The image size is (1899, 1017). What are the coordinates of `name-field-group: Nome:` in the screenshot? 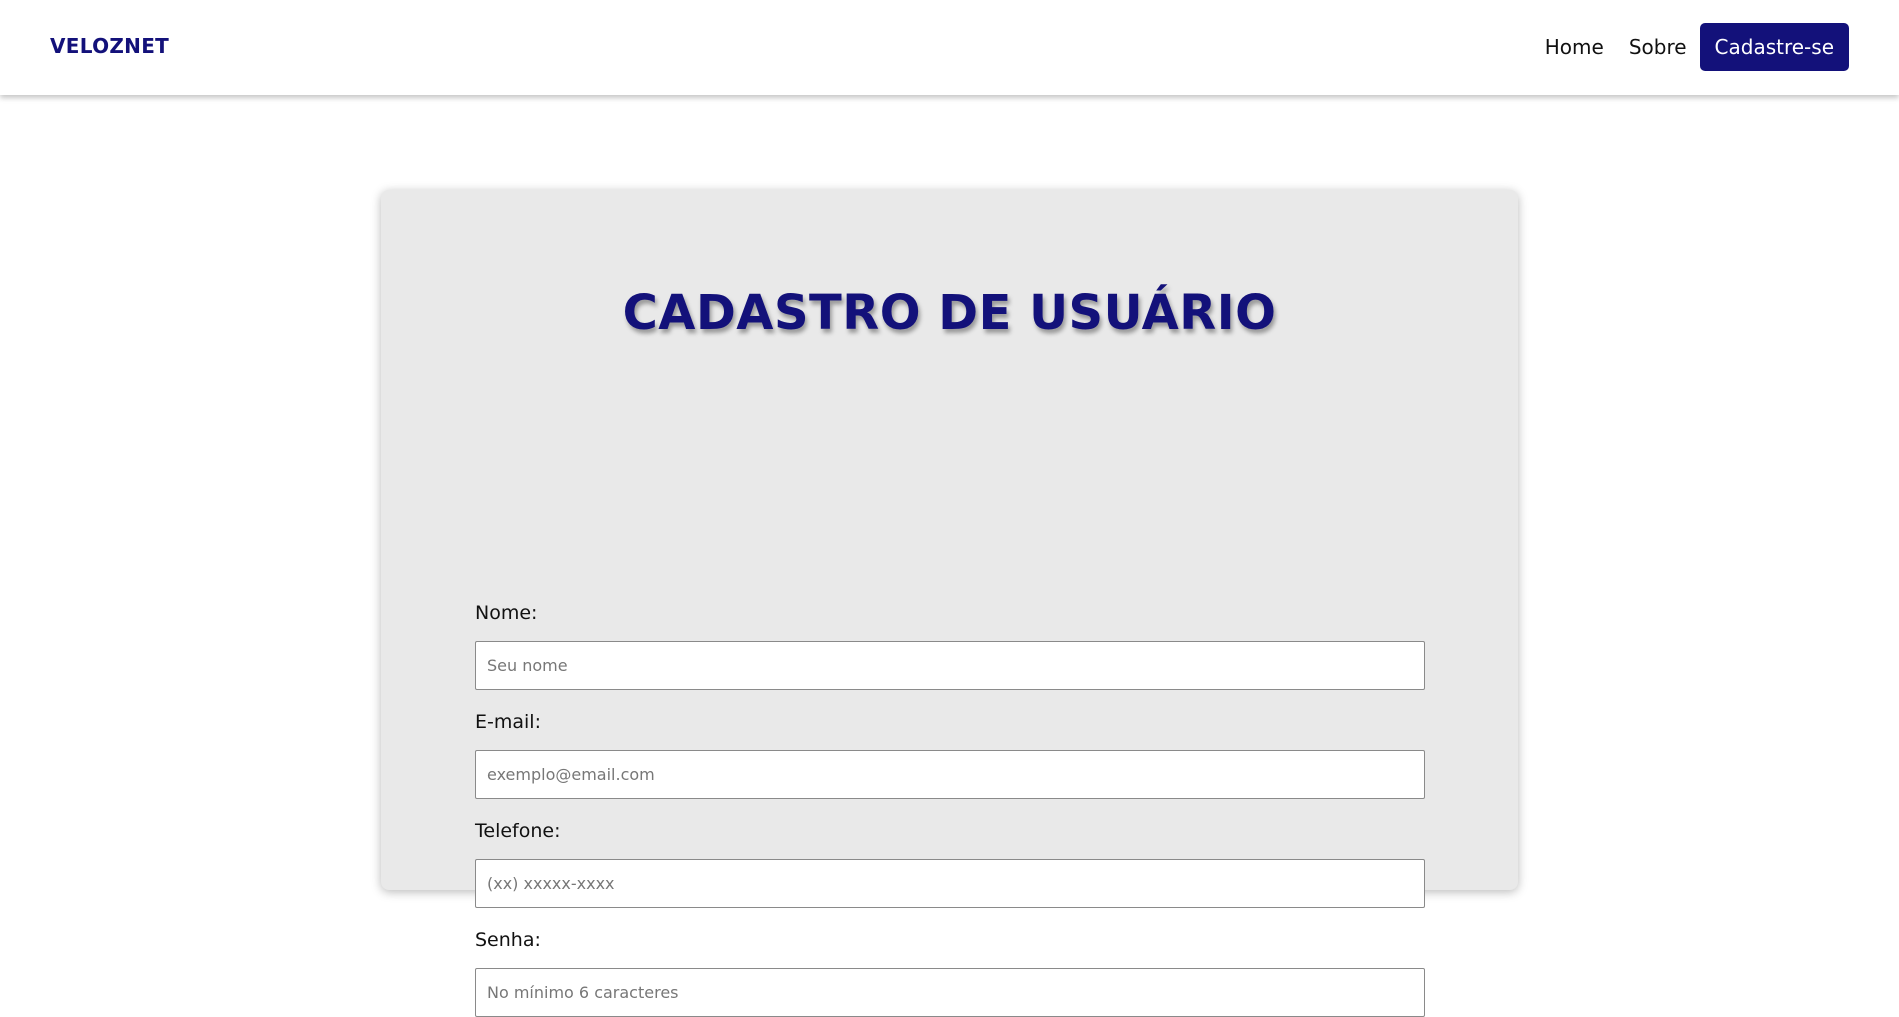 It's located at (950, 645).